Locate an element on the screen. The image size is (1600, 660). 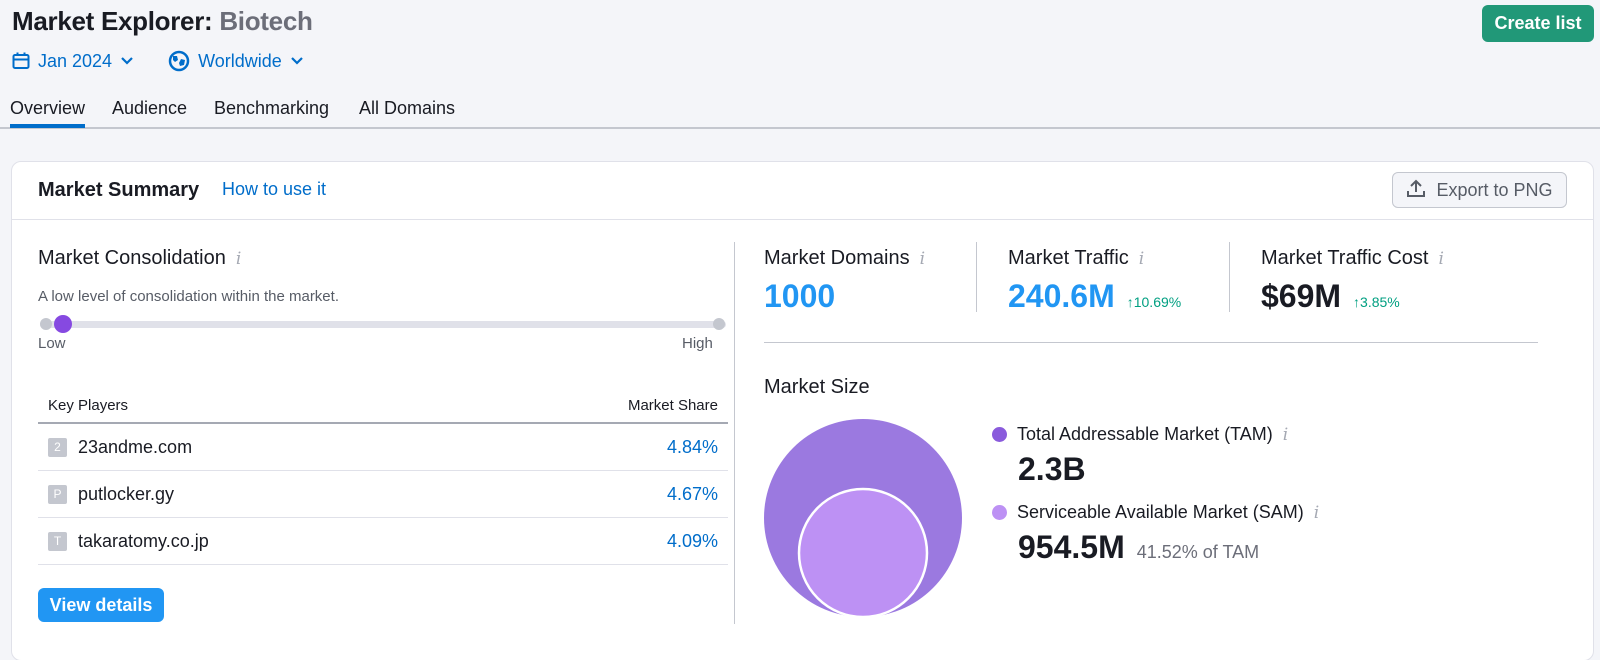
page-title: Market Explorer: Biotech is located at coordinates (162, 21).